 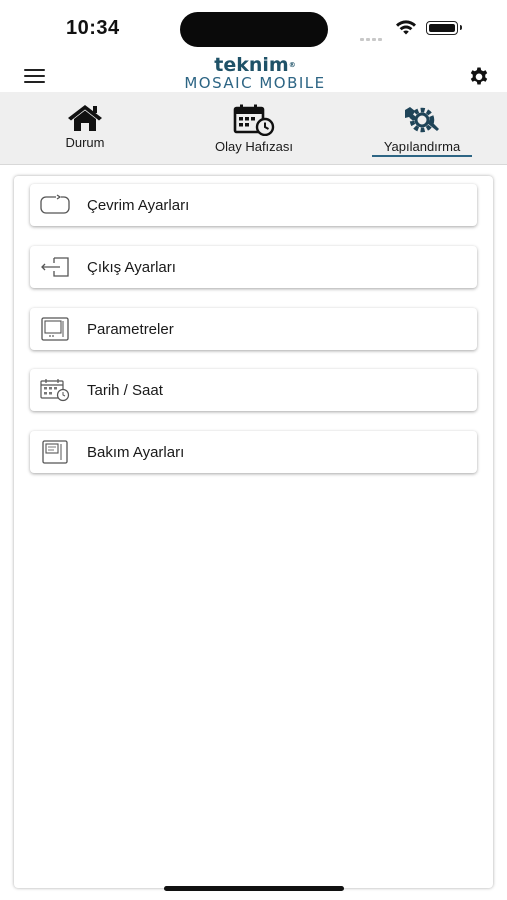 What do you see at coordinates (253, 267) in the screenshot?
I see `menu-item-cikis-ayarlari: Çıkış Ayarları` at bounding box center [253, 267].